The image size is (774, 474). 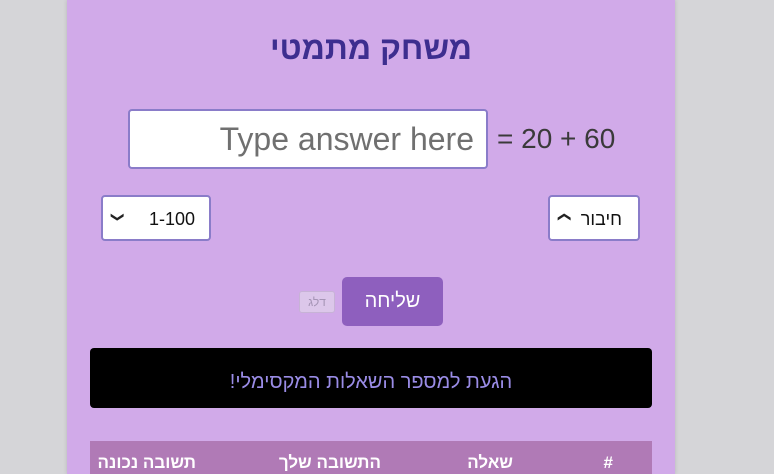 I want to click on send-button: שליחה, so click(x=392, y=301).